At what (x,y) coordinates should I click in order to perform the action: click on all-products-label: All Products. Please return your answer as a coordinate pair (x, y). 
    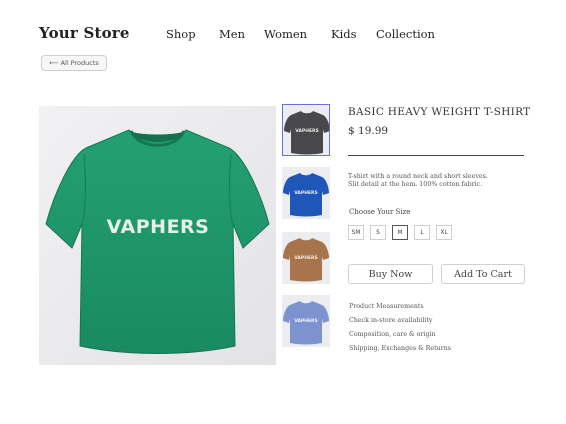
    Looking at the image, I should click on (79, 63).